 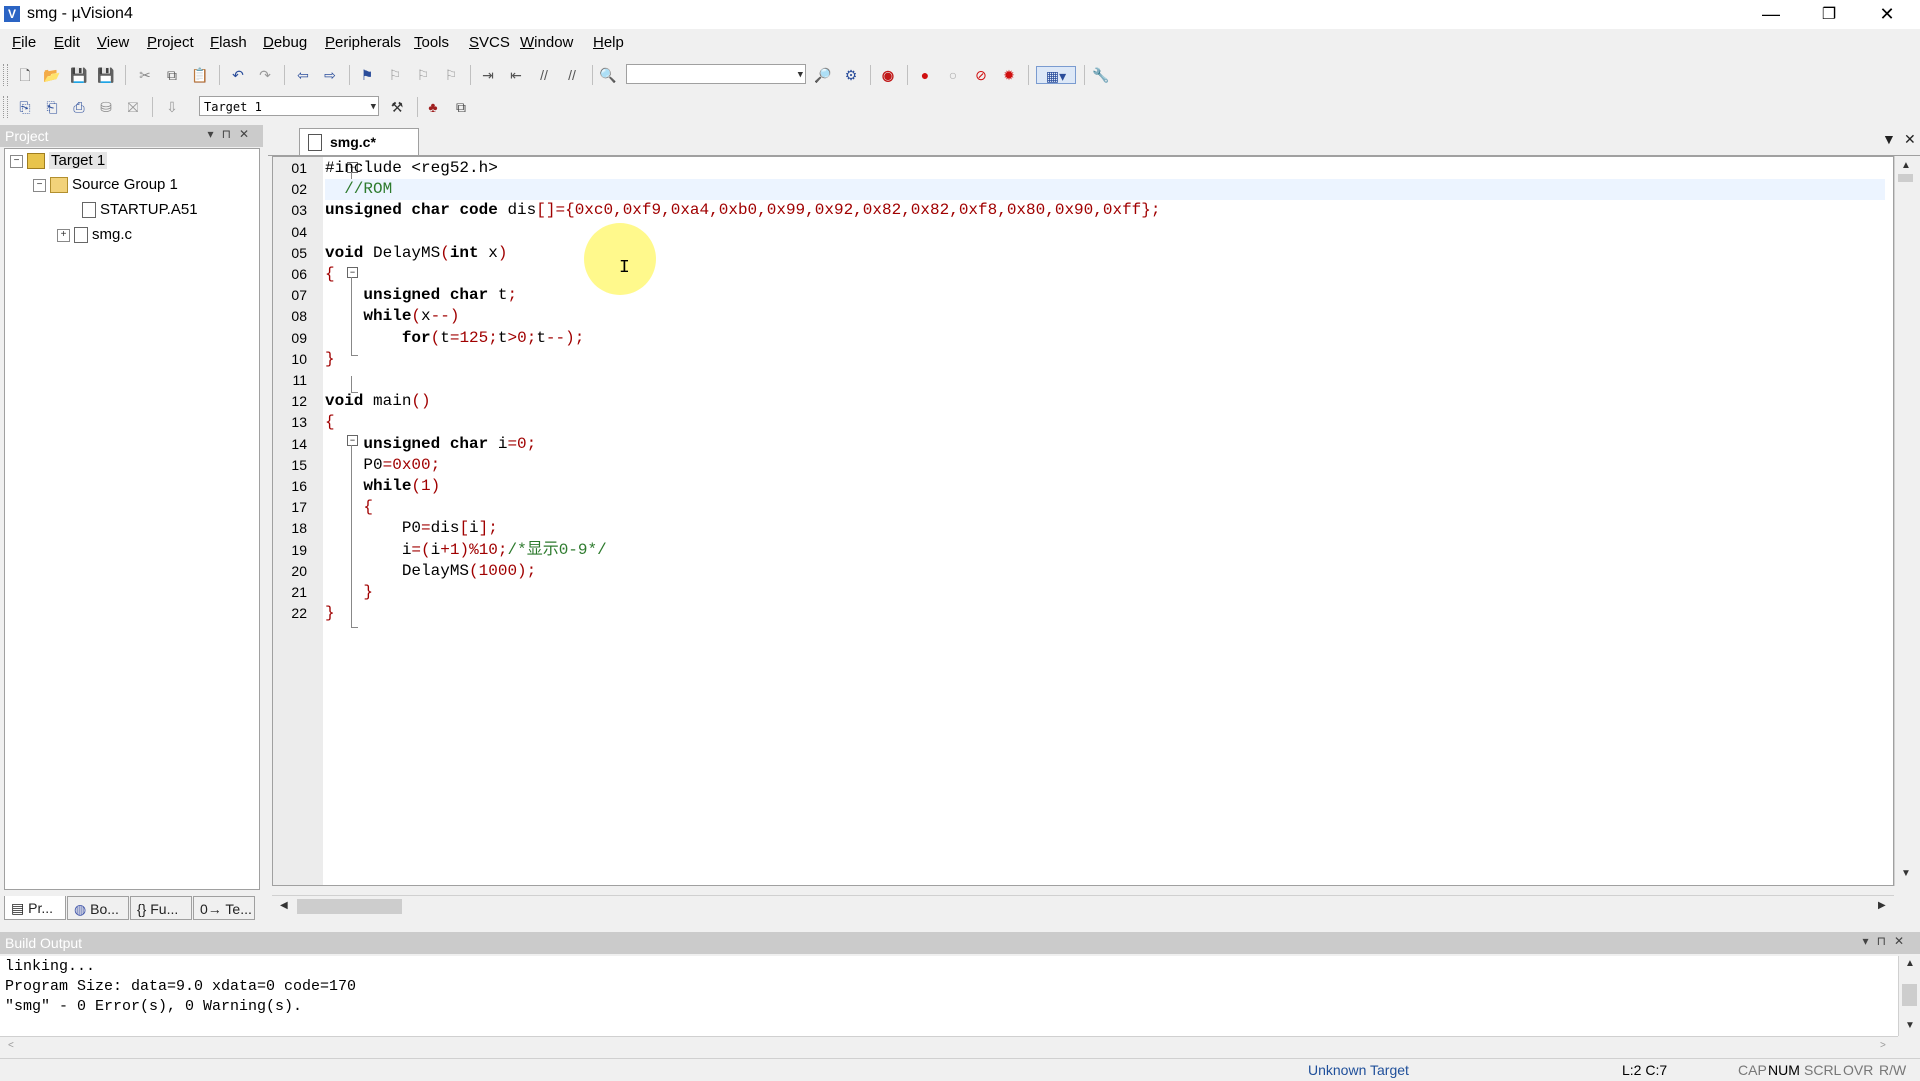 What do you see at coordinates (1829, 14) in the screenshot?
I see `maximize-button: ❐` at bounding box center [1829, 14].